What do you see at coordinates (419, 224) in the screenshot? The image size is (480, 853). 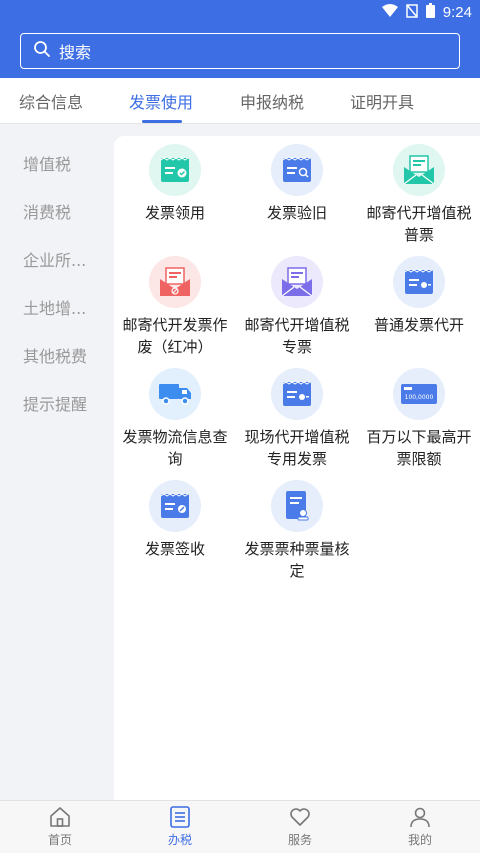 I see `grid-item-label: 邮寄代开增值税普票` at bounding box center [419, 224].